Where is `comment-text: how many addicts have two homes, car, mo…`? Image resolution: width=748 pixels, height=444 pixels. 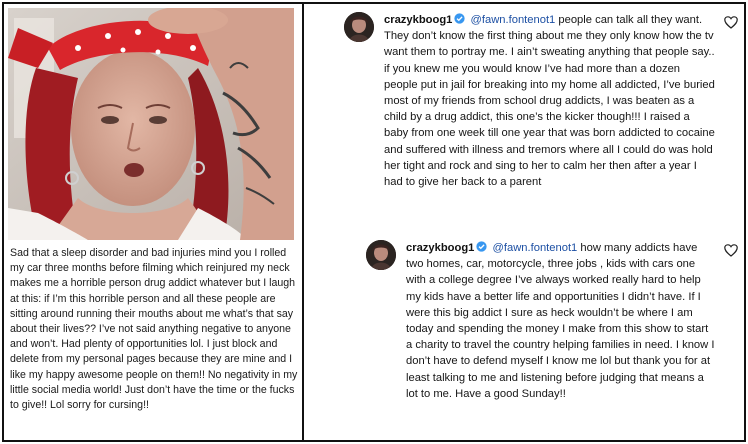 comment-text: how many addicts have two homes, car, mo… is located at coordinates (560, 321).